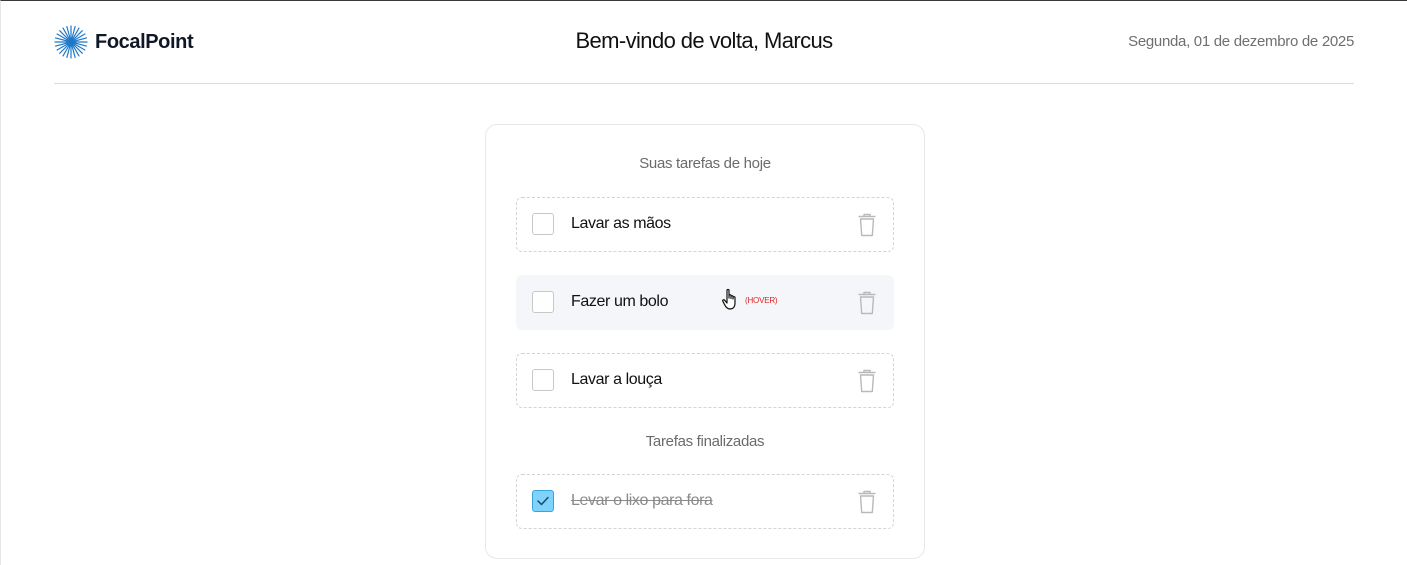  I want to click on checkmark-icon, so click(543, 501).